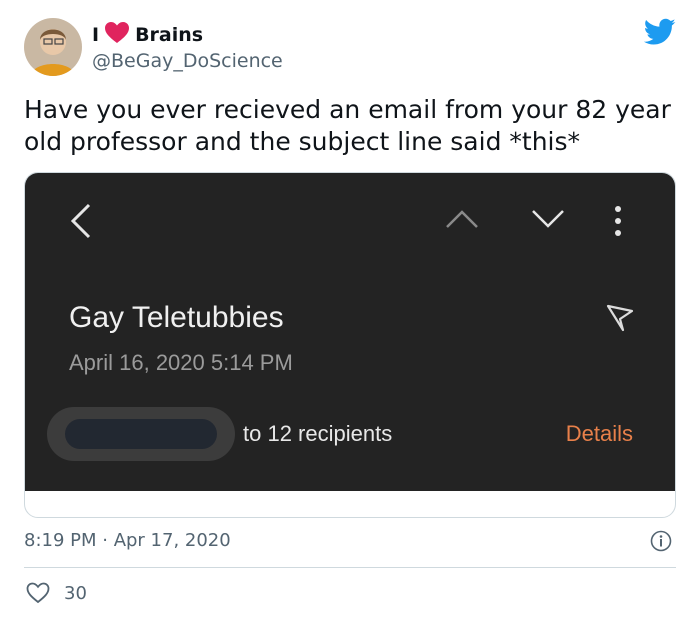  I want to click on author-name-prefix: I, so click(96, 35).